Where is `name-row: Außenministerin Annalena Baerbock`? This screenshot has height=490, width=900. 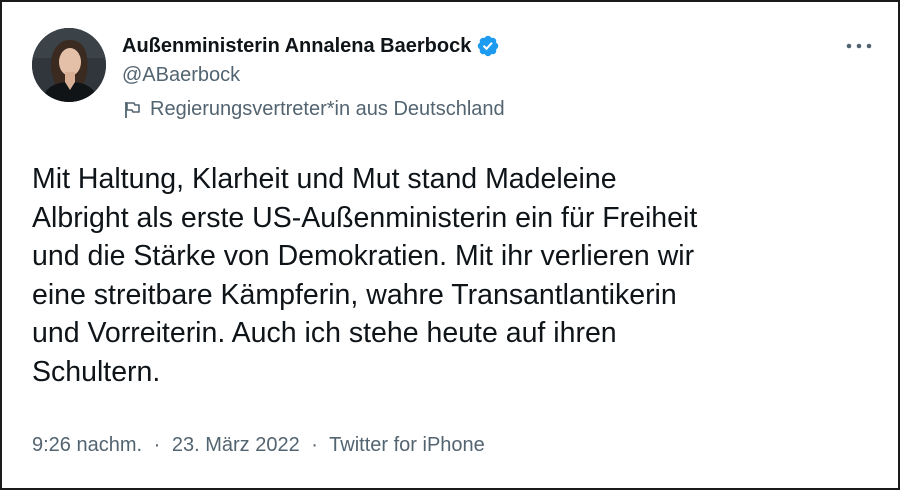
name-row: Außenministerin Annalena Baerbock is located at coordinates (311, 46).